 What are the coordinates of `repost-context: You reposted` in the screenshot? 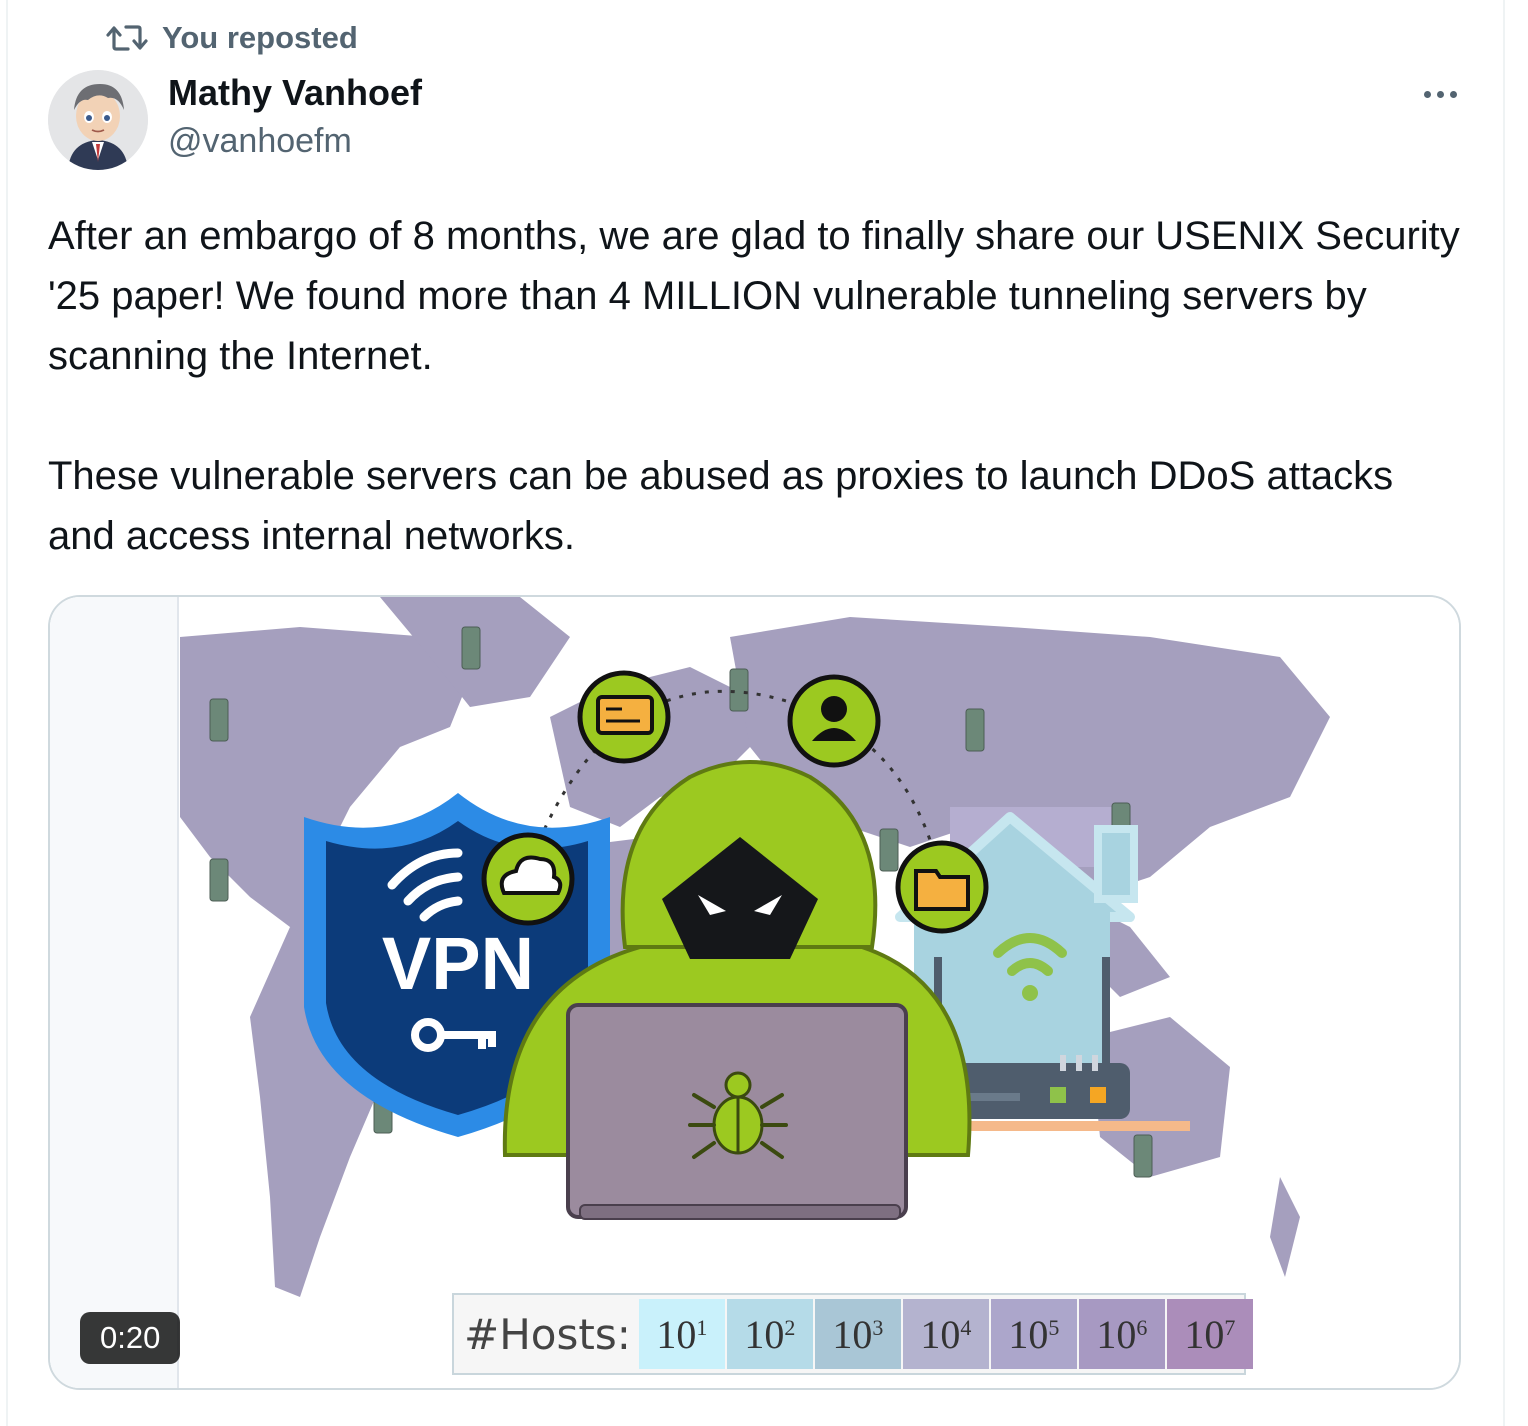 It's located at (232, 38).